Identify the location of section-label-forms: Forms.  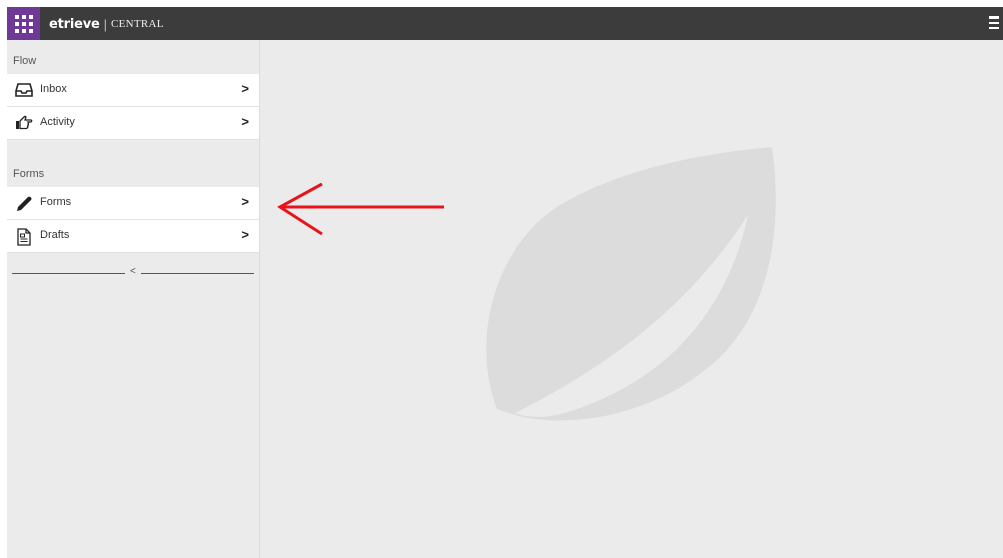
(29, 174).